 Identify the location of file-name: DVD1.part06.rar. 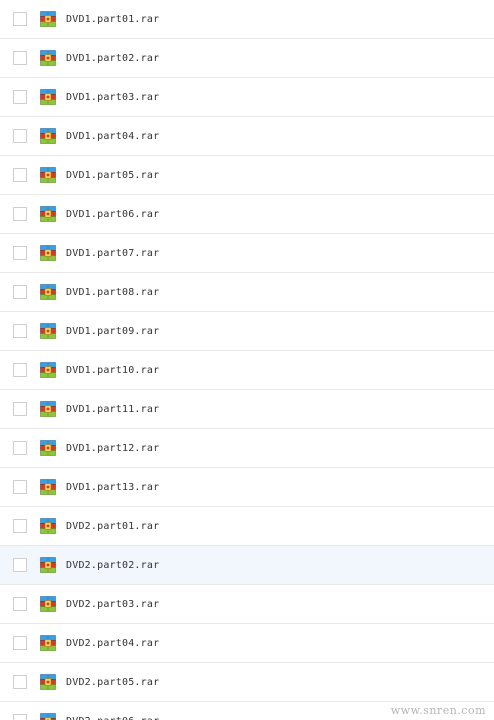
(112, 214).